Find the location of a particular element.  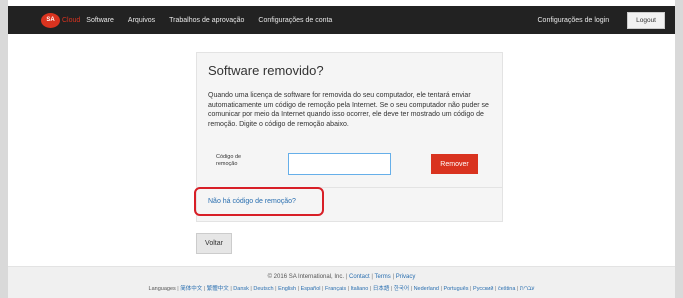

nav-right: Configurações de login Logout is located at coordinates (601, 20).